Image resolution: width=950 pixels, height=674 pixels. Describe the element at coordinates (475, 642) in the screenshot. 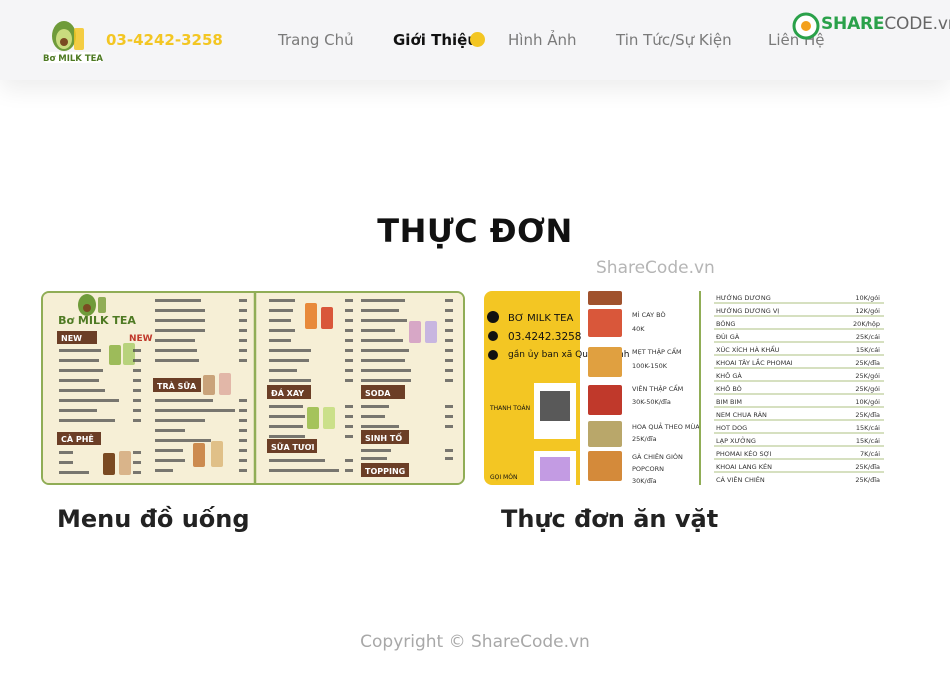

I see `copyright-watermark: Copyright © ShareCode.vn` at that location.